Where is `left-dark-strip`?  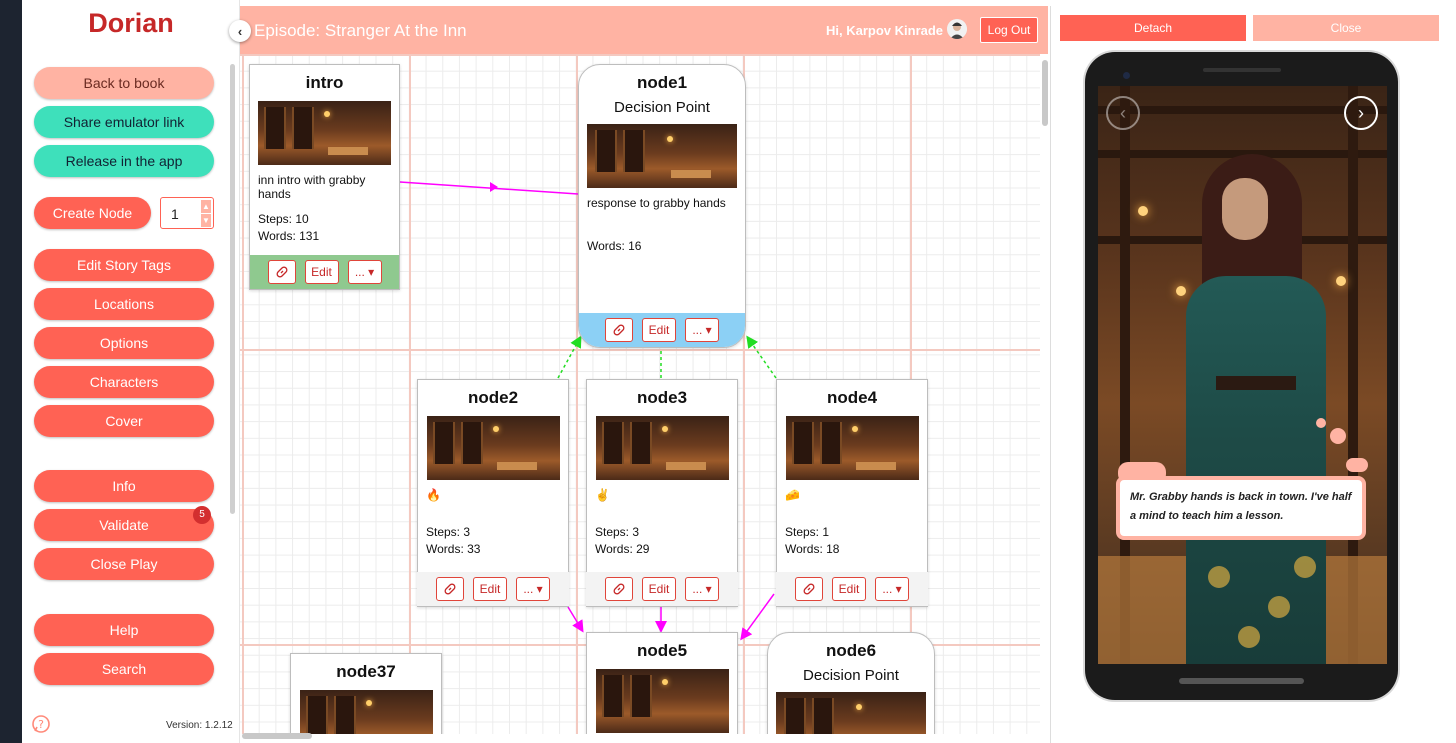
left-dark-strip is located at coordinates (11, 371).